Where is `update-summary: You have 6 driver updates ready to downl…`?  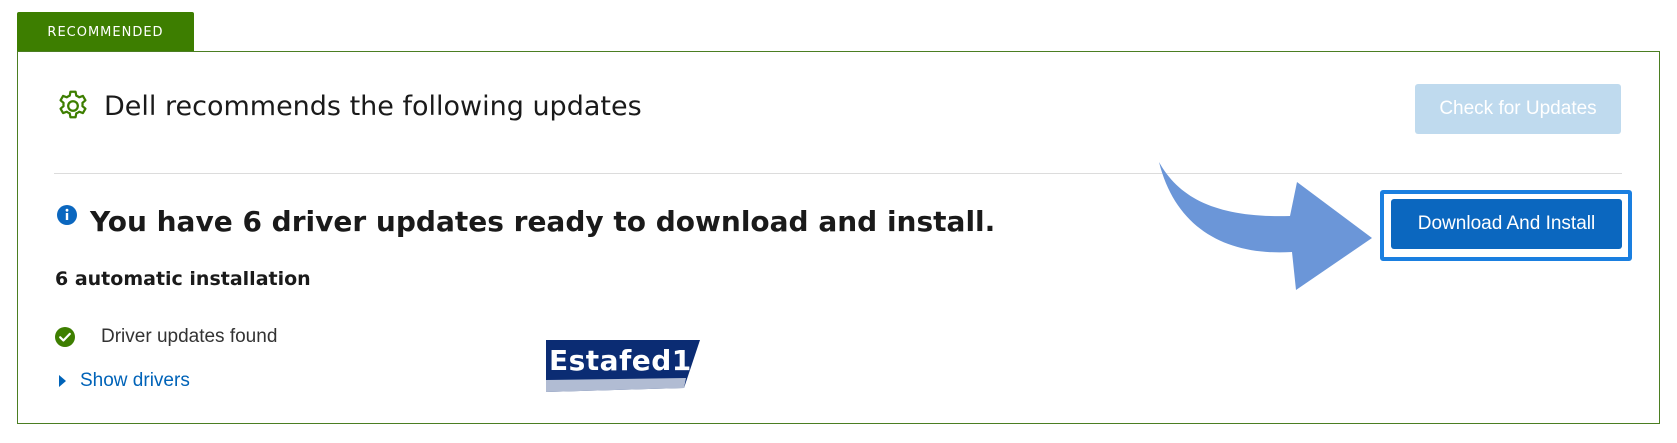 update-summary: You have 6 driver updates ready to downl… is located at coordinates (525, 221).